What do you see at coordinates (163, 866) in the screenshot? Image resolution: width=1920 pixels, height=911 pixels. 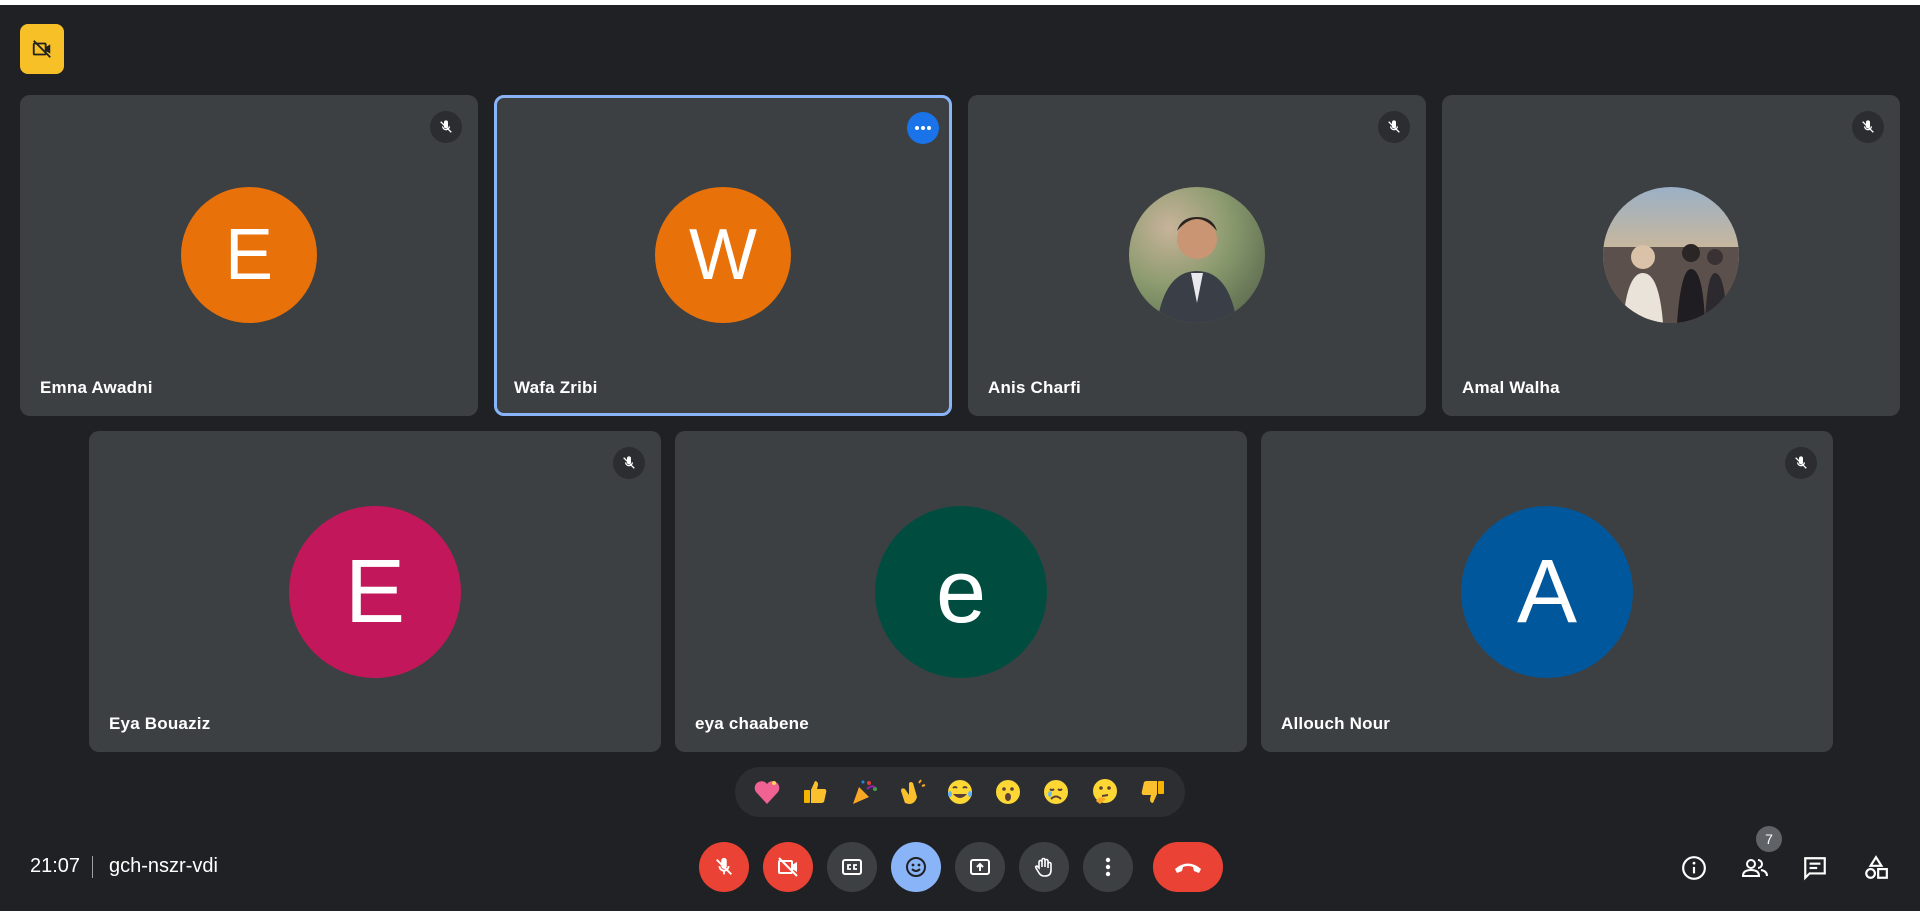 I see `meeting-code: gch-nszr-vdi` at bounding box center [163, 866].